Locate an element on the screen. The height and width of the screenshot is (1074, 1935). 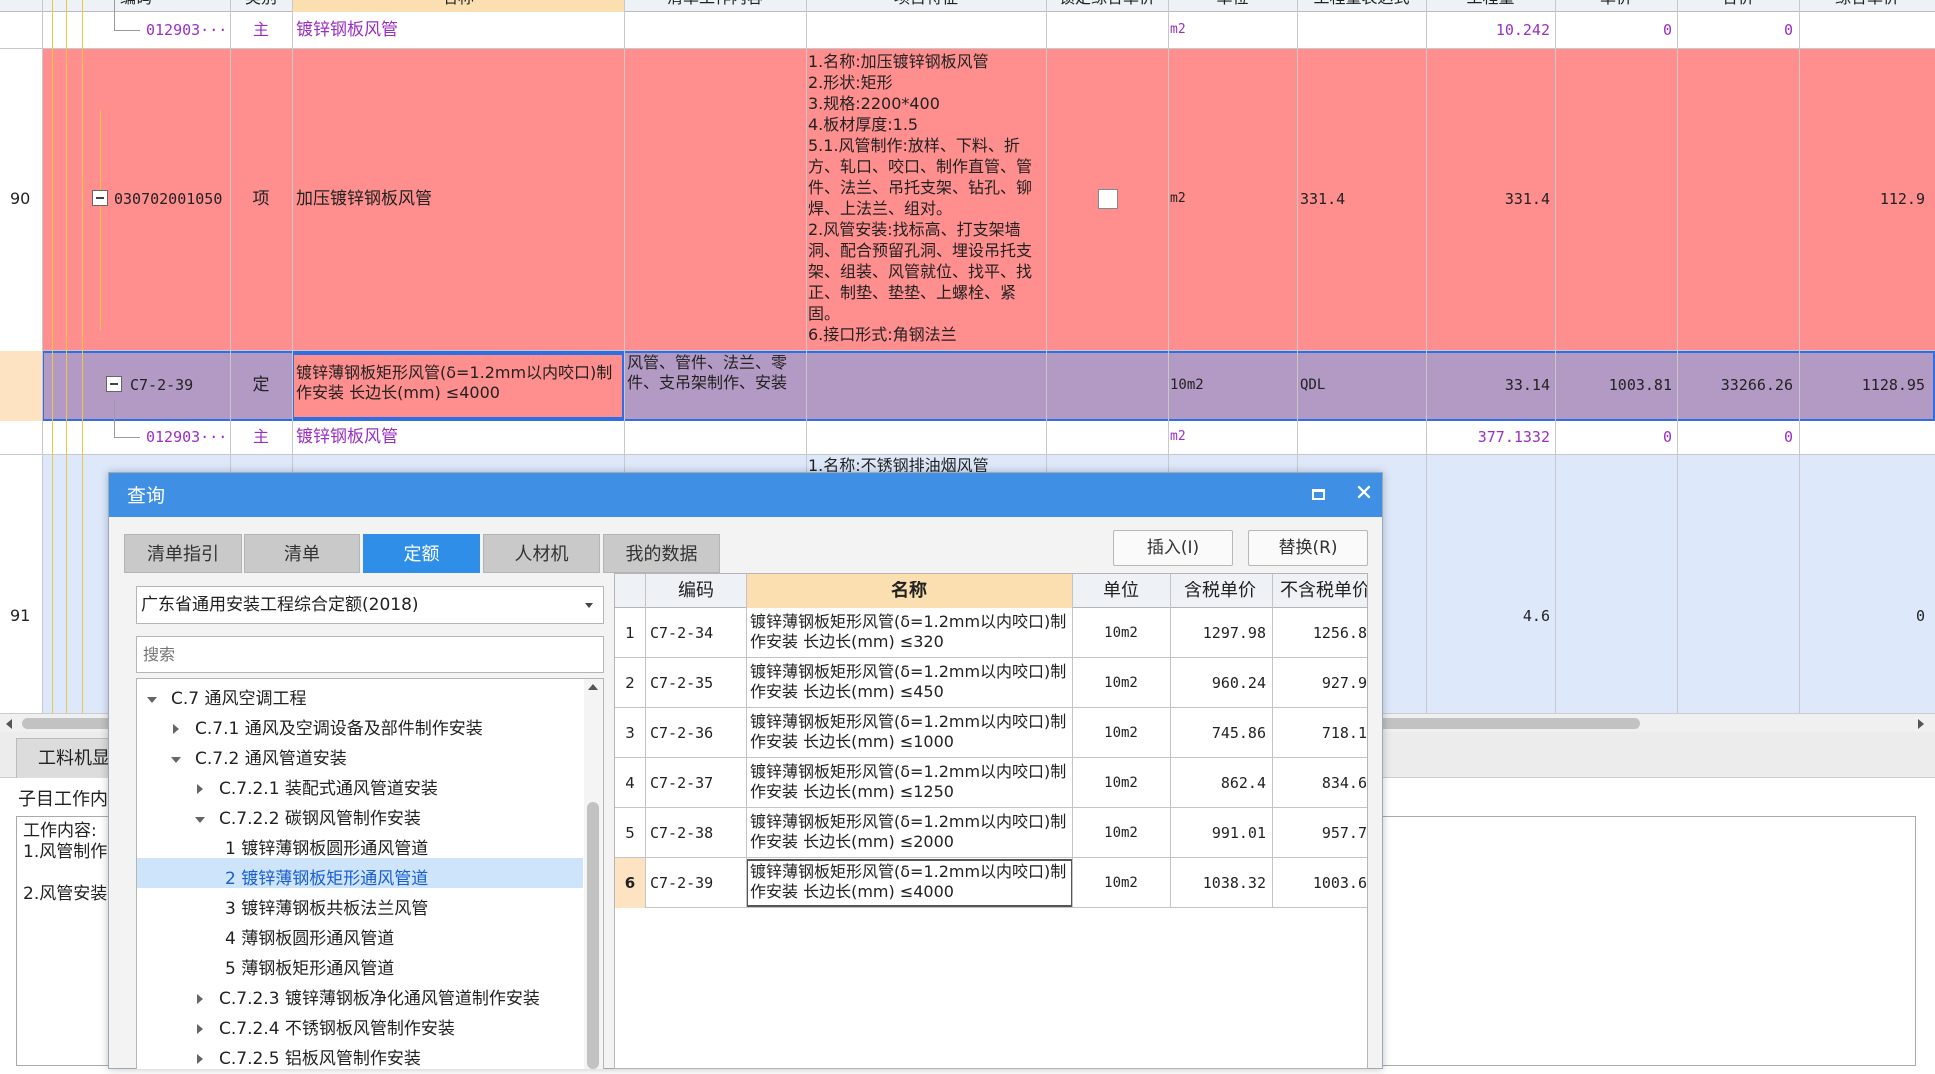
scroll-right-icon is located at coordinates (1921, 724).